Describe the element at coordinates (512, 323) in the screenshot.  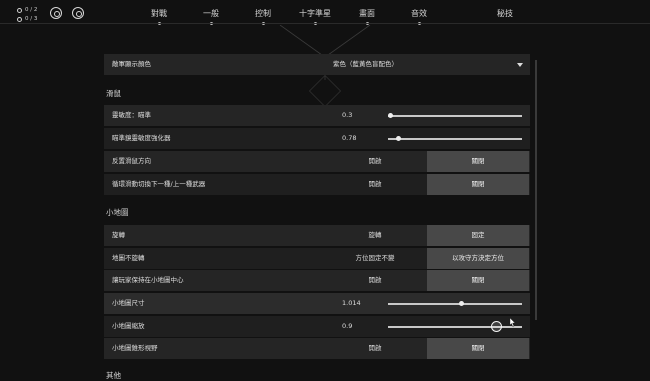
I see `mouse-cursor-icon` at that location.